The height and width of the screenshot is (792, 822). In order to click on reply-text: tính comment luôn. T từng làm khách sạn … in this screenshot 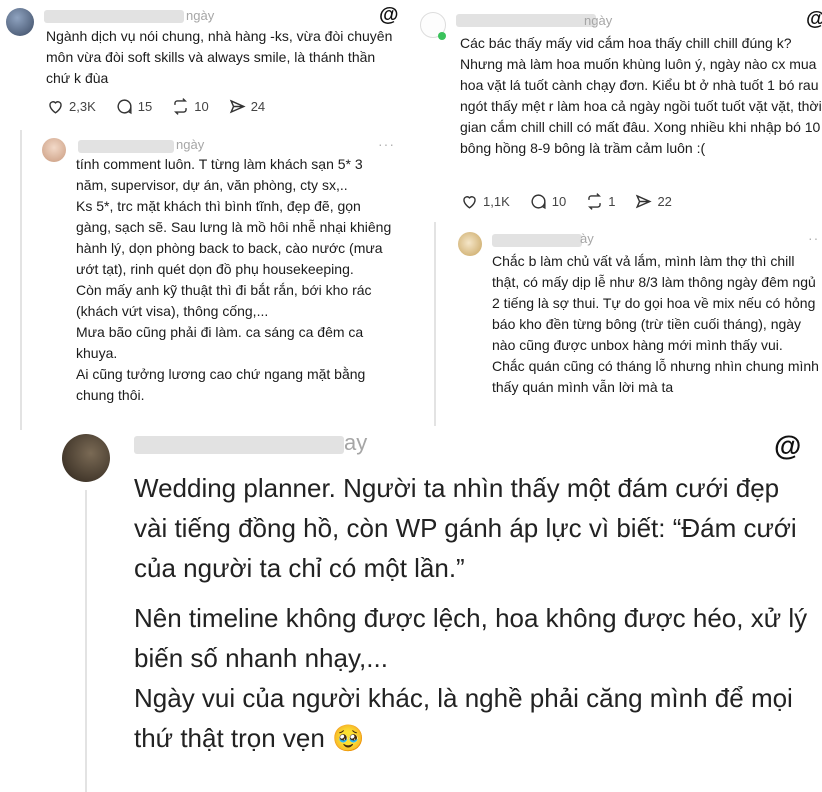, I will do `click(234, 279)`.